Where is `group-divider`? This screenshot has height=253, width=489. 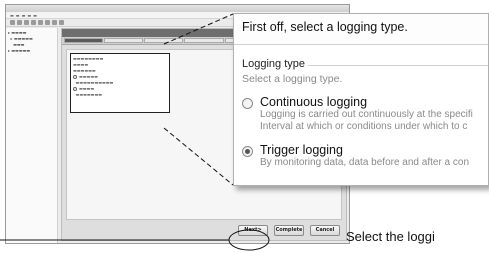 group-divider is located at coordinates (398, 65).